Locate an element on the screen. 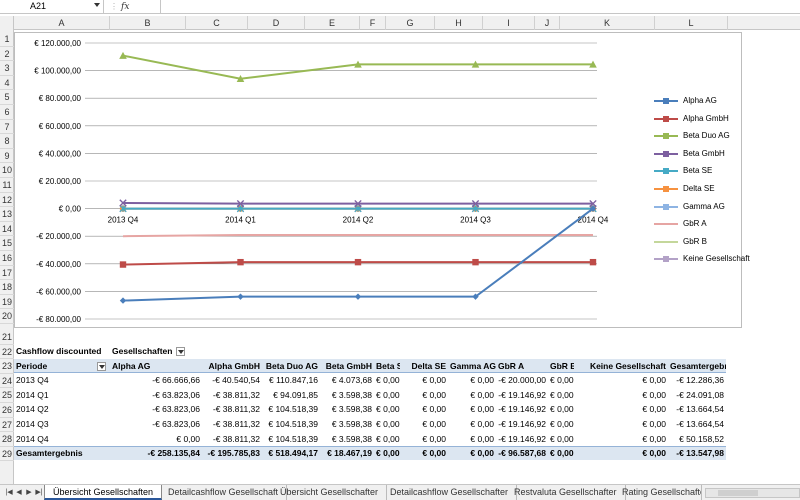 The width and height of the screenshot is (800, 500). sheet-tab-1: Übersicht Gesellschaften is located at coordinates (103, 492).